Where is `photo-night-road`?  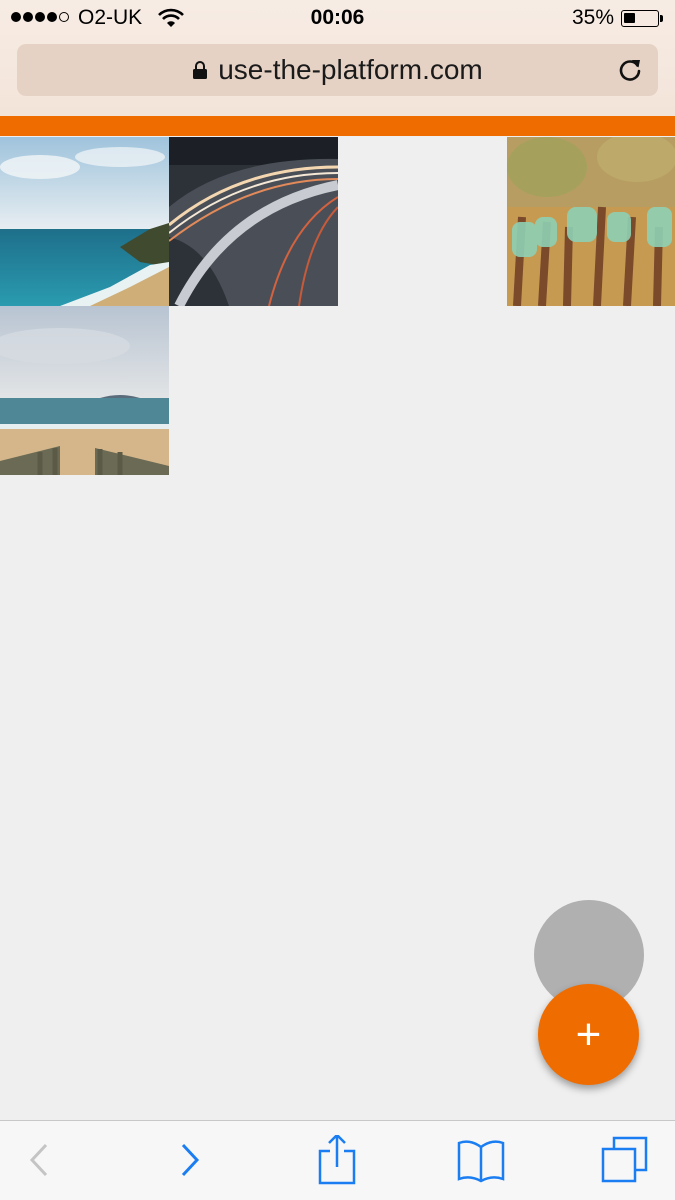
photo-night-road is located at coordinates (253, 221).